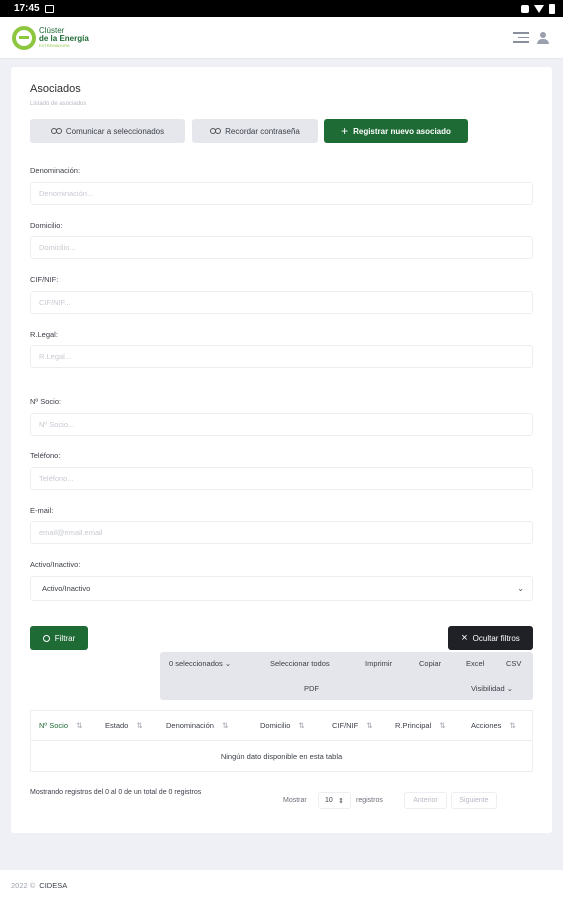  I want to click on table-empty-row: Ningún dato disponible en esta tabla, so click(281, 756).